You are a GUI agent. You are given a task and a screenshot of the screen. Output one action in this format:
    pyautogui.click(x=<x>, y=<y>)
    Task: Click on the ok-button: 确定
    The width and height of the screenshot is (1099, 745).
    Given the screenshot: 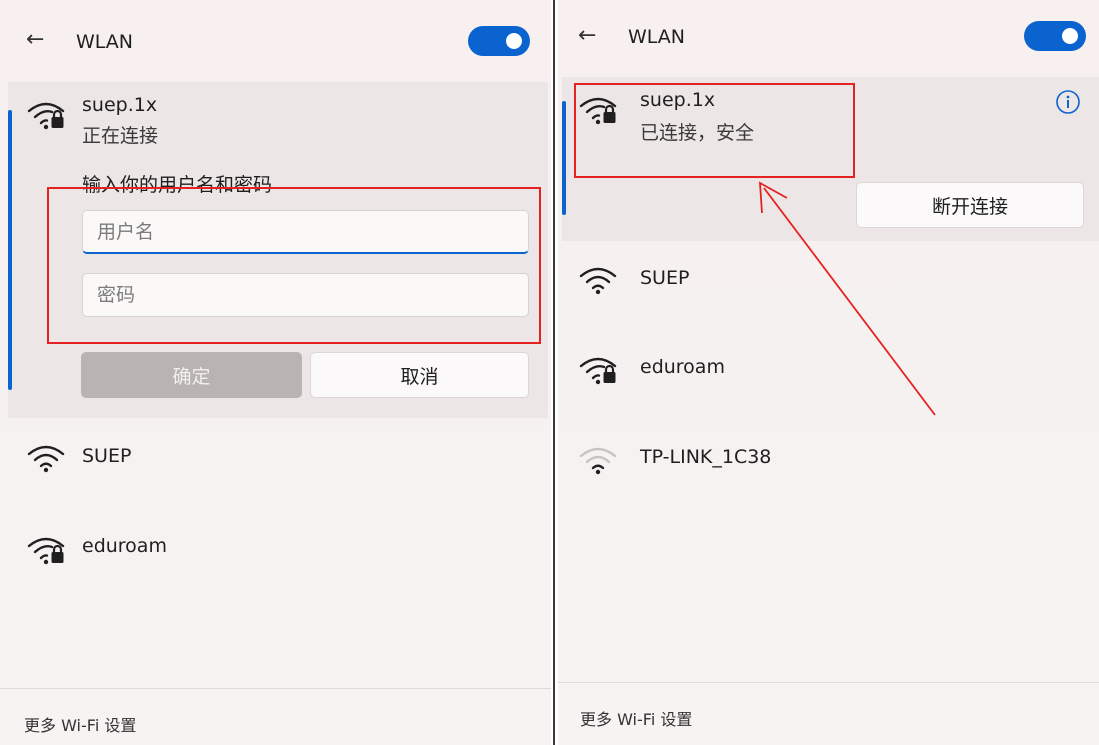 What is the action you would take?
    pyautogui.click(x=191, y=375)
    